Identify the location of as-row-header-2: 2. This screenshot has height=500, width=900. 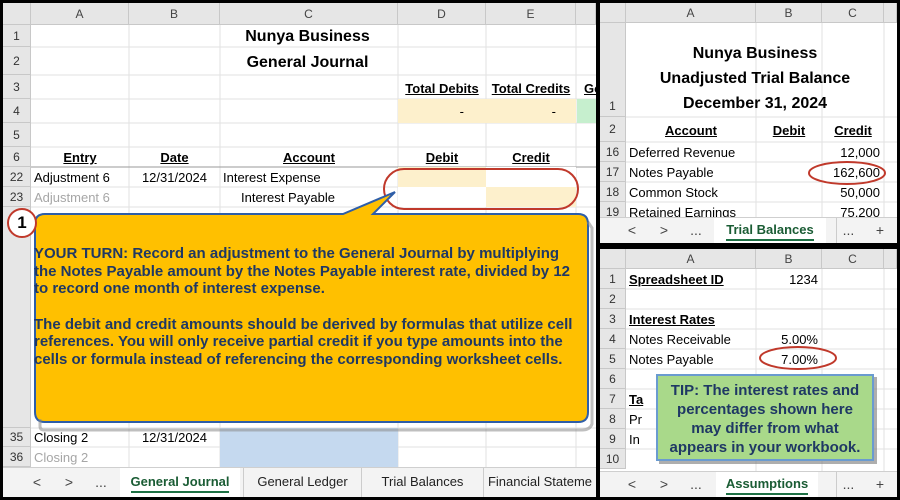
(613, 299).